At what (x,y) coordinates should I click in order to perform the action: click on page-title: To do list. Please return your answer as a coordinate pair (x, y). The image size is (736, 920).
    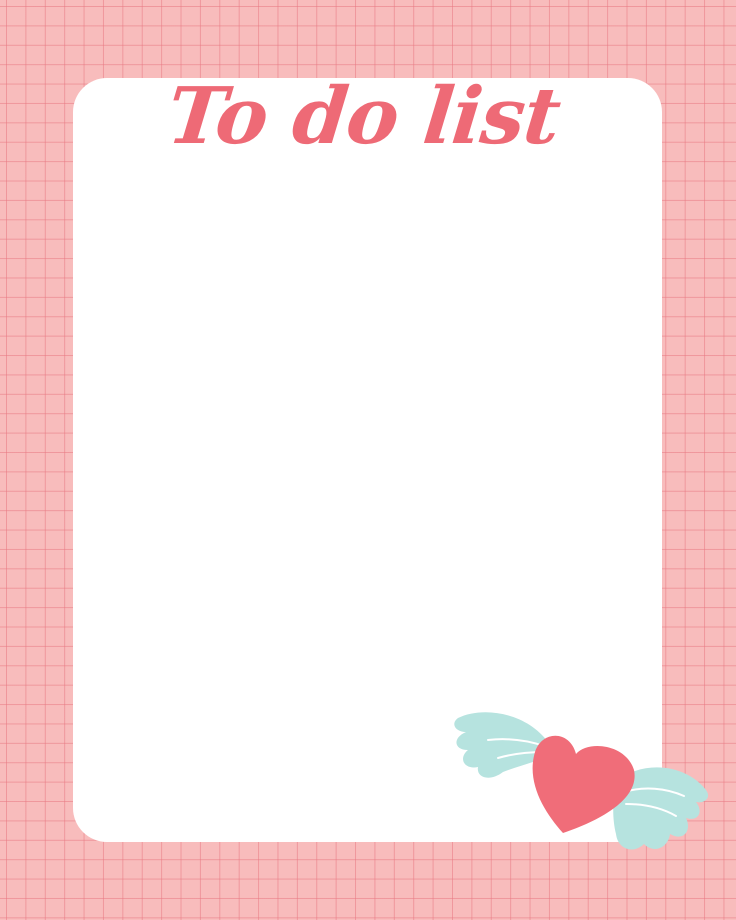
    Looking at the image, I should click on (368, 116).